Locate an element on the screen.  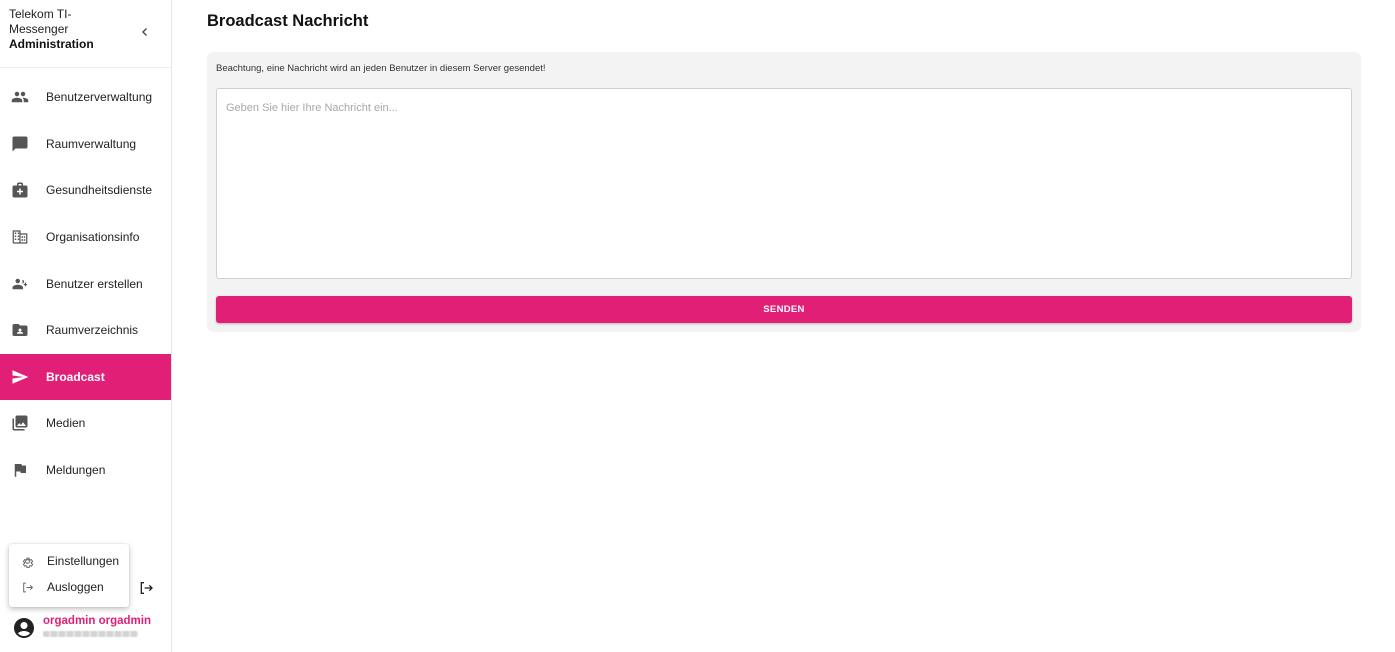
sidebar-item-raumverzeichnis: Raumverzeichnis is located at coordinates (85, 330).